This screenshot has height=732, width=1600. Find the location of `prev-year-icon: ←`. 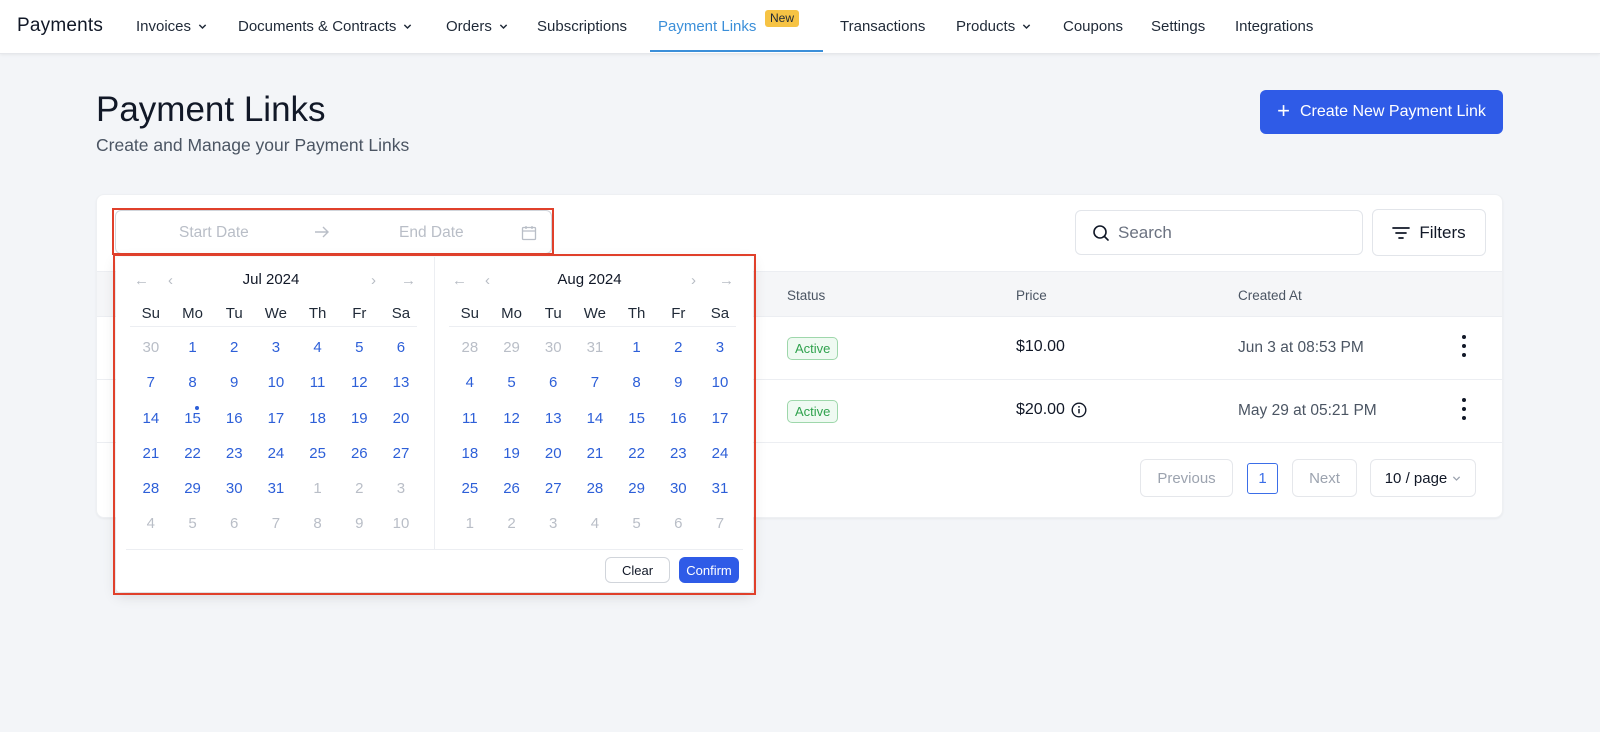

prev-year-icon: ← is located at coordinates (459, 280).